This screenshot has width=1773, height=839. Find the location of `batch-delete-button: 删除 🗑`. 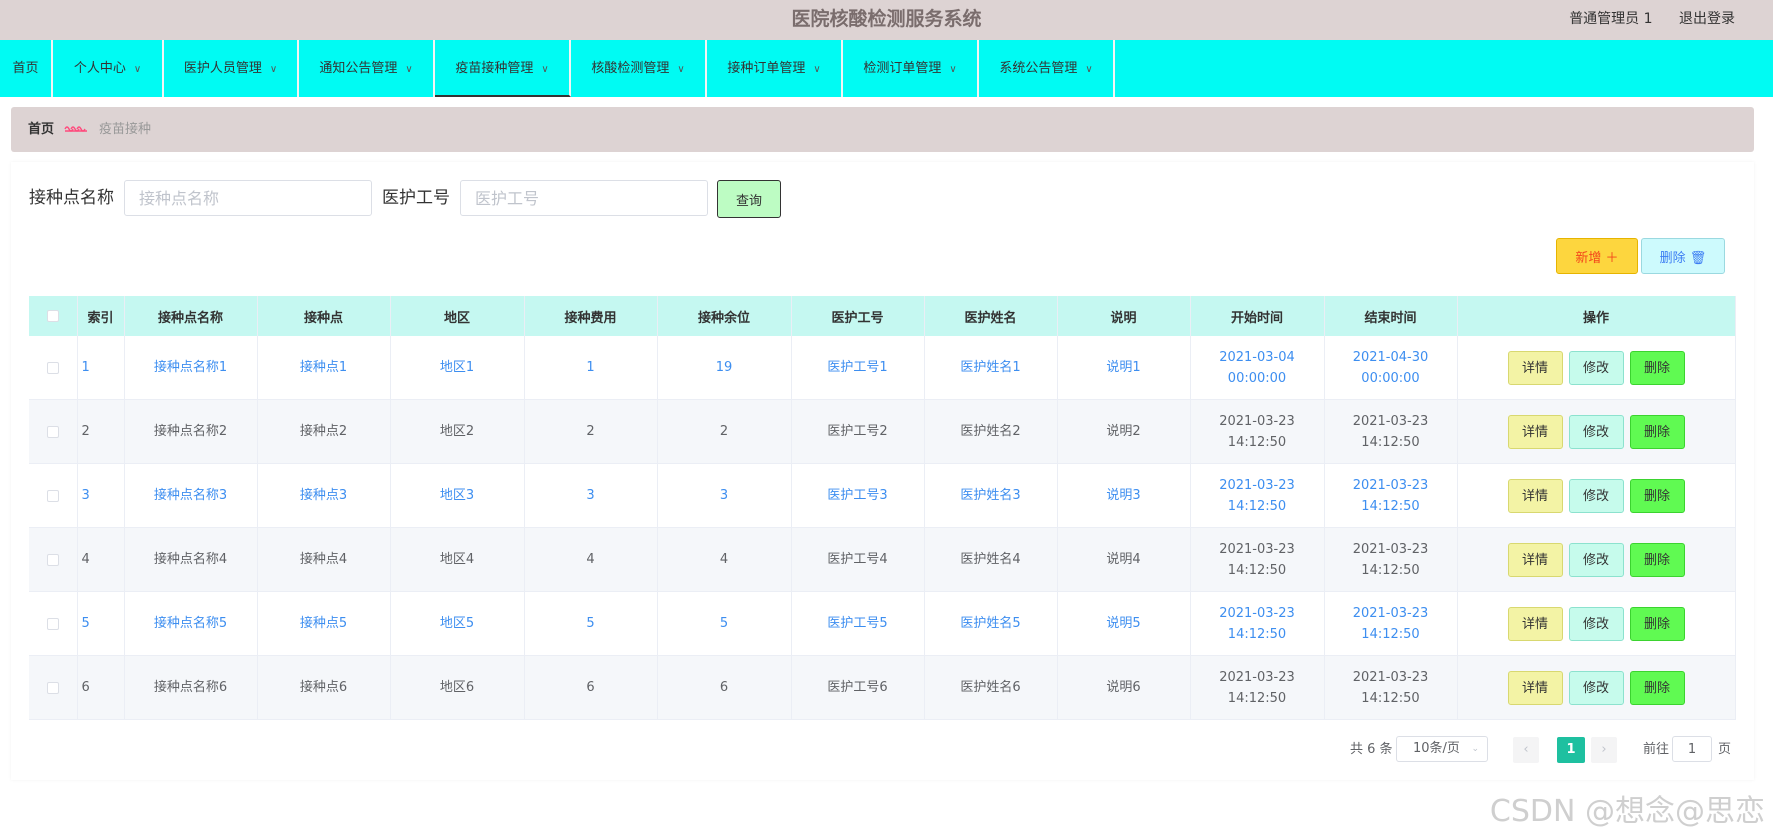

batch-delete-button: 删除 🗑 is located at coordinates (1683, 256).